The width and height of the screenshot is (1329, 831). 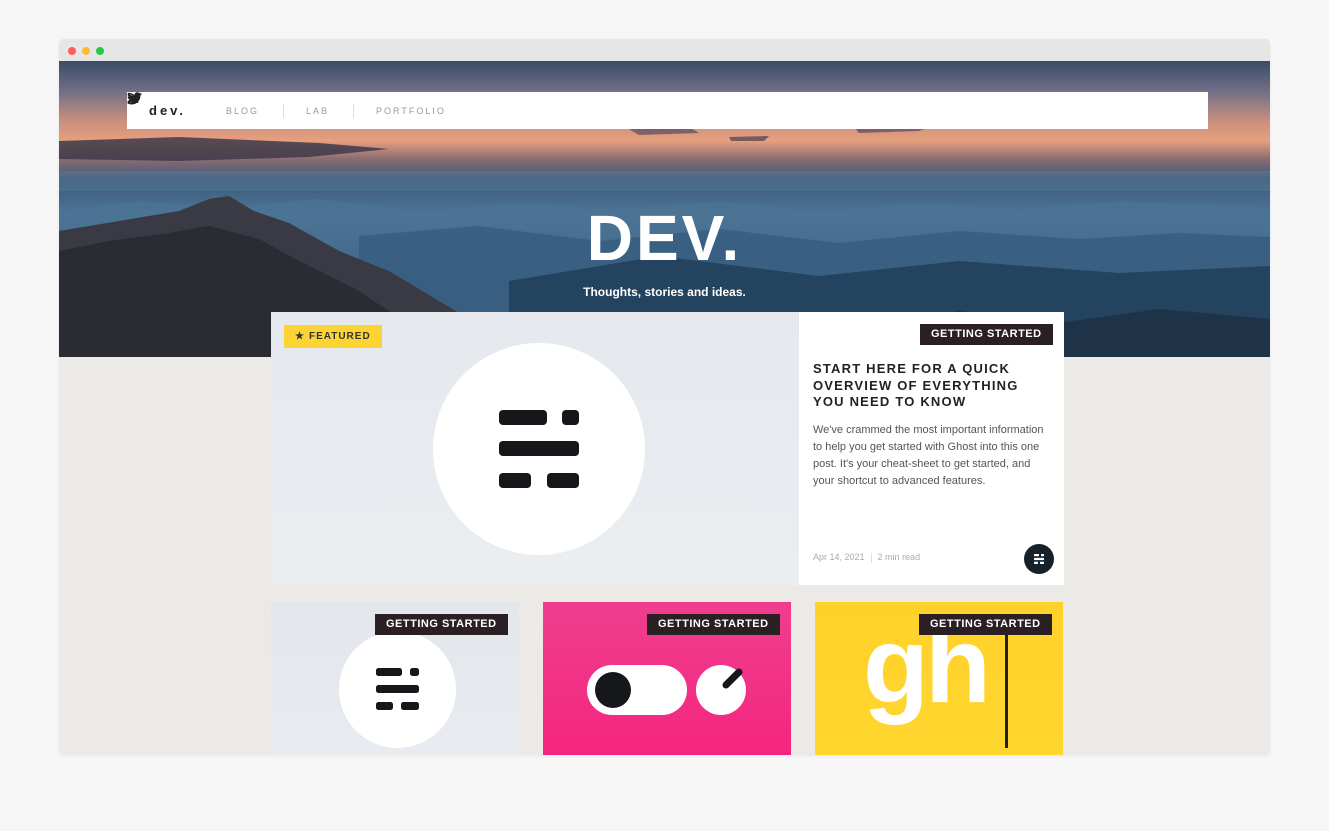 I want to click on meta-divider, so click(x=871, y=557).